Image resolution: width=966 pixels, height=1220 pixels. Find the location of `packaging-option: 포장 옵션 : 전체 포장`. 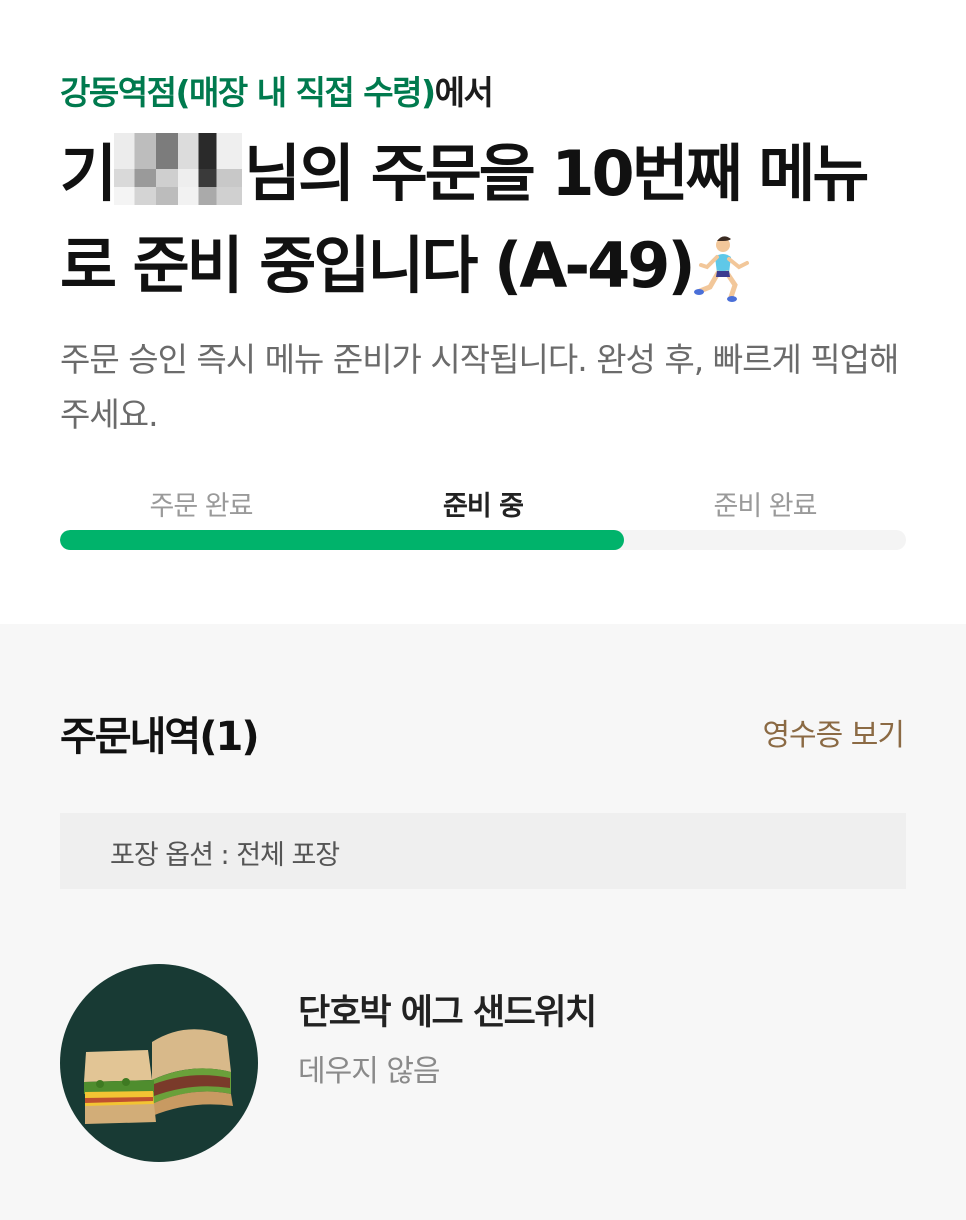

packaging-option: 포장 옵션 : 전체 포장 is located at coordinates (483, 851).